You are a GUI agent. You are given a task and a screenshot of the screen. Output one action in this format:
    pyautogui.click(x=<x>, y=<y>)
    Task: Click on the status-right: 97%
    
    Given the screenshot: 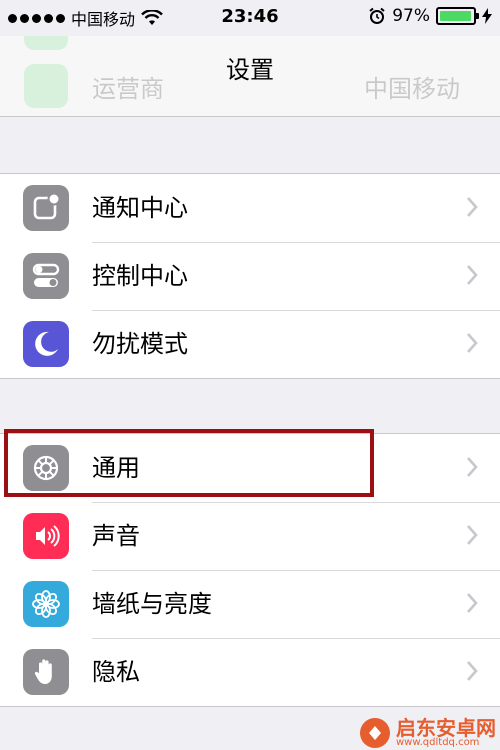 What is the action you would take?
    pyautogui.click(x=430, y=16)
    